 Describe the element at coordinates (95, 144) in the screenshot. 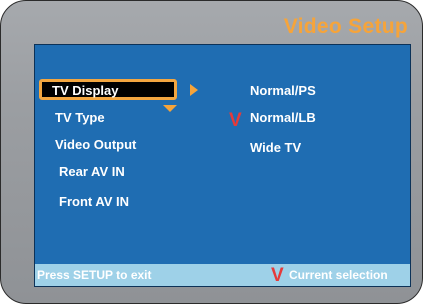

I see `menu-item-video-output: Video Output` at that location.